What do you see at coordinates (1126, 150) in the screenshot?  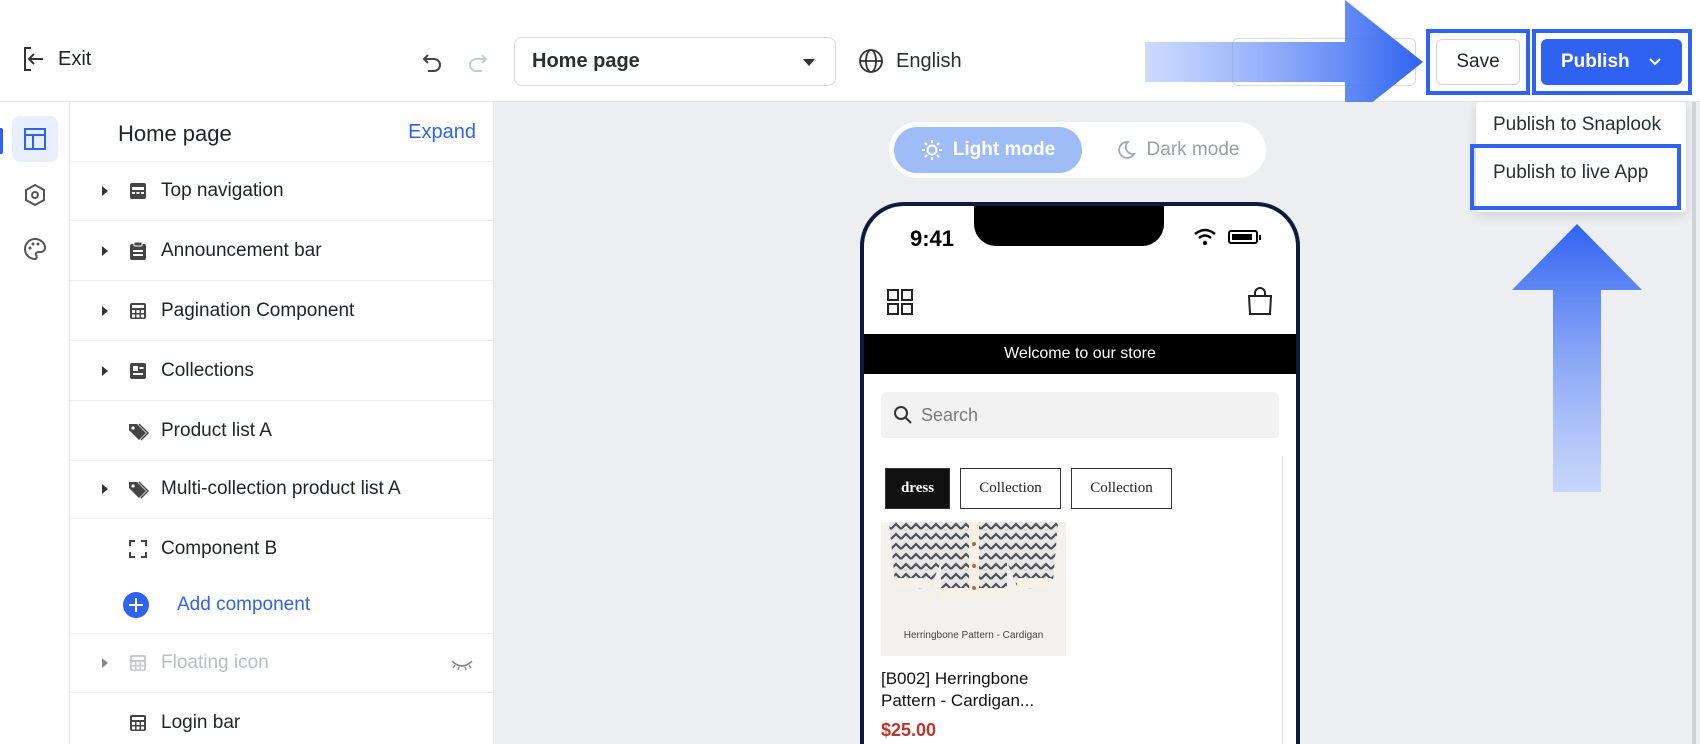 I see `moon-icon` at bounding box center [1126, 150].